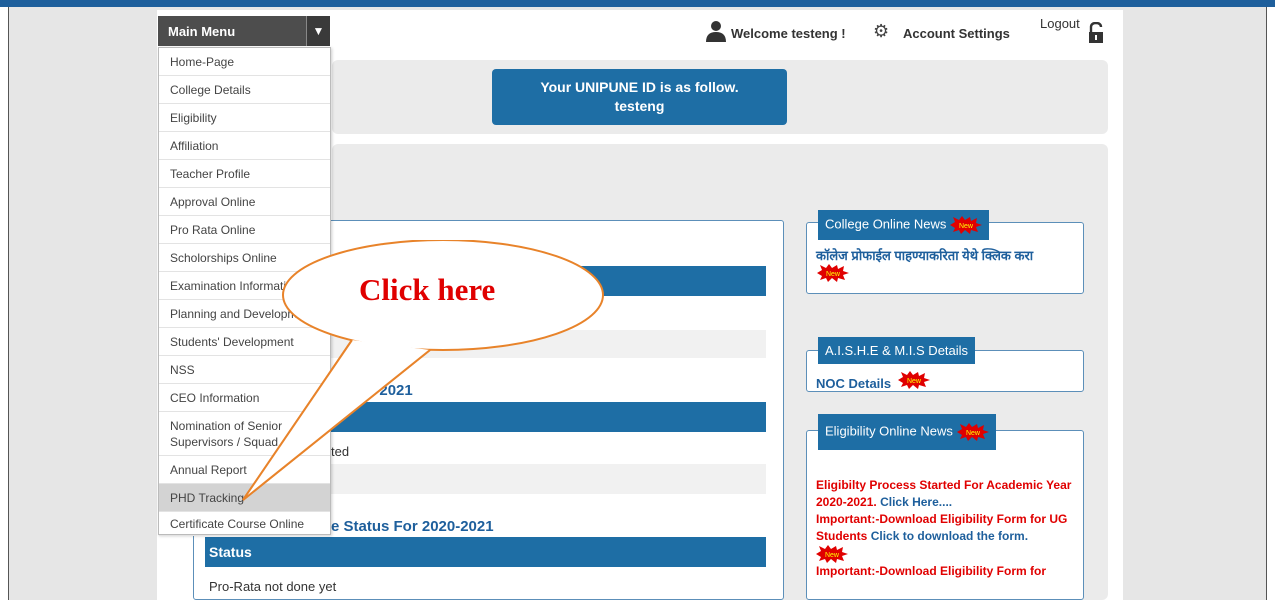  Describe the element at coordinates (949, 536) in the screenshot. I see `download-form-link: Click to download the form.` at that location.